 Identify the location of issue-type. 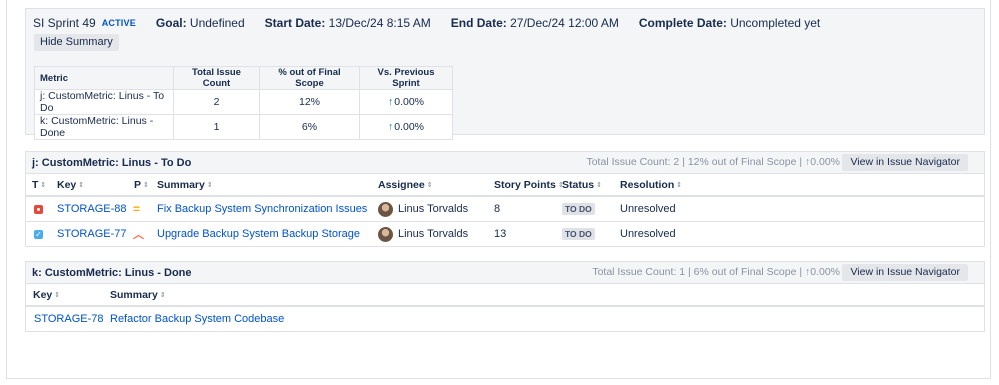
(38, 209).